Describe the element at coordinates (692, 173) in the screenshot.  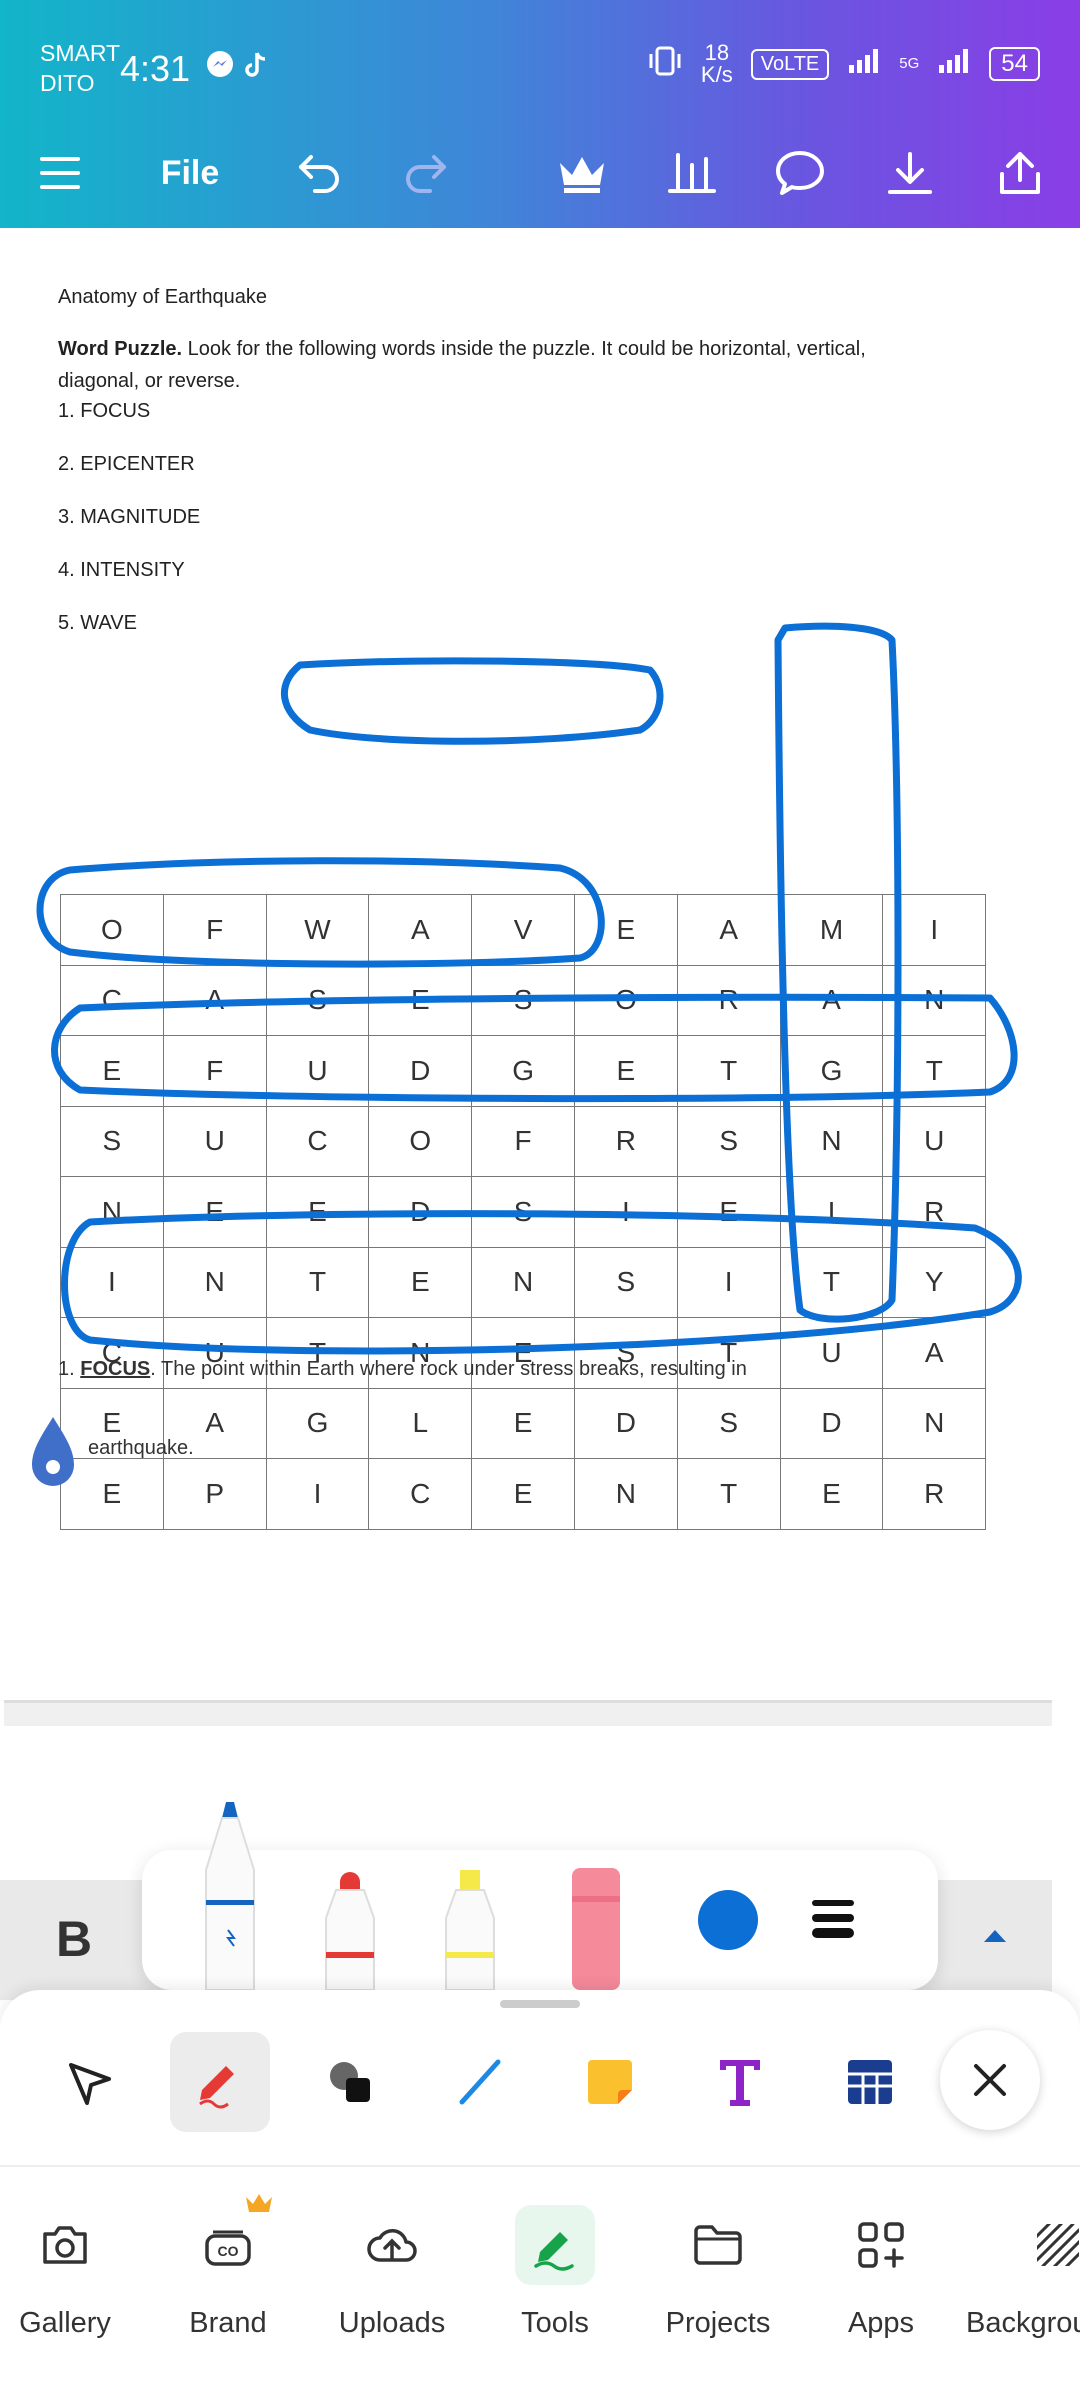
I see `insights-icon` at that location.